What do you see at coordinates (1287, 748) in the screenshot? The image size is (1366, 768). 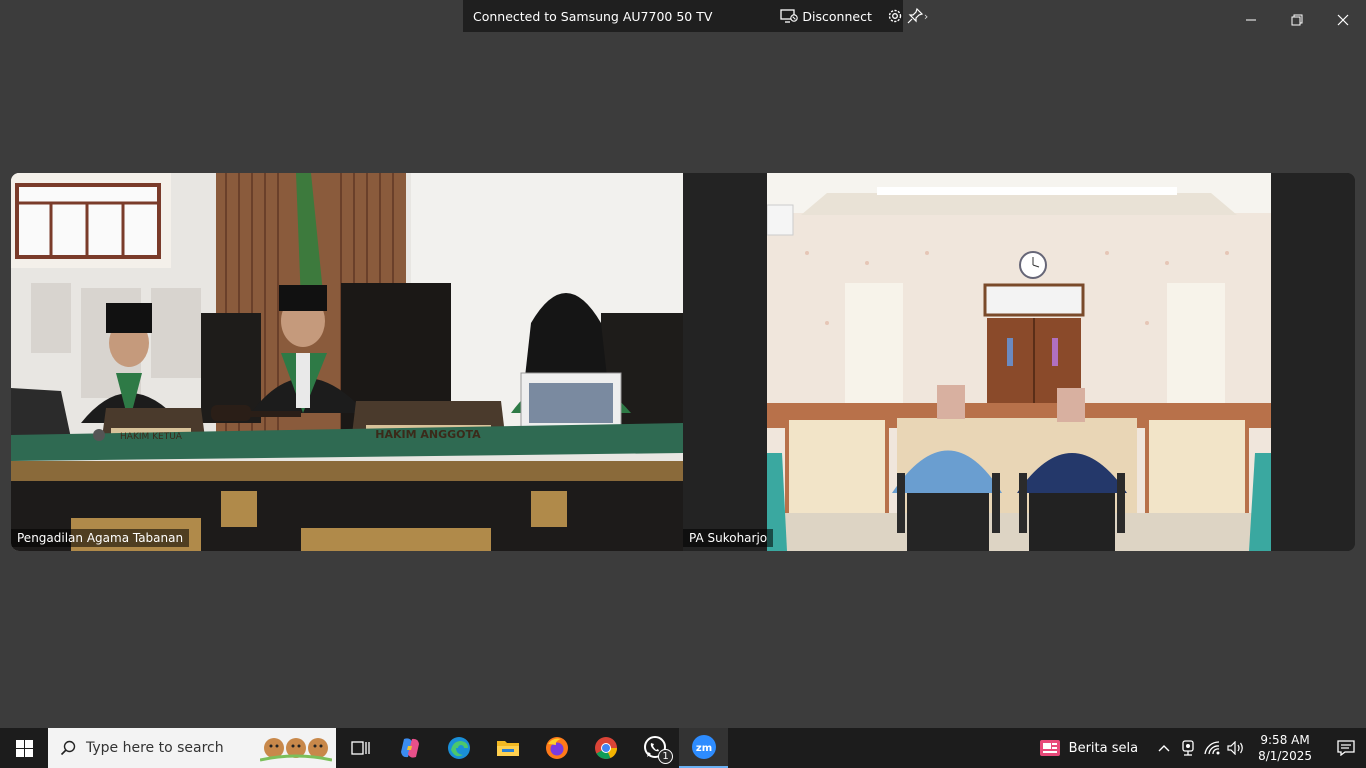 I see `clock-button: 9:58 AM 8/1/2025` at bounding box center [1287, 748].